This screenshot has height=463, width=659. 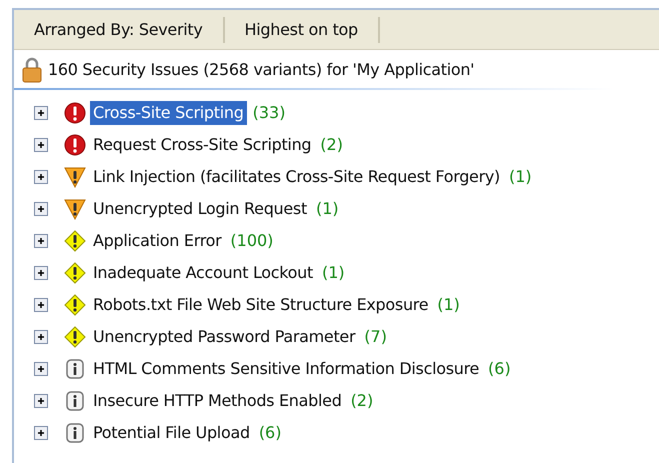 What do you see at coordinates (171, 433) in the screenshot?
I see `issue-name: Potential File Upload` at bounding box center [171, 433].